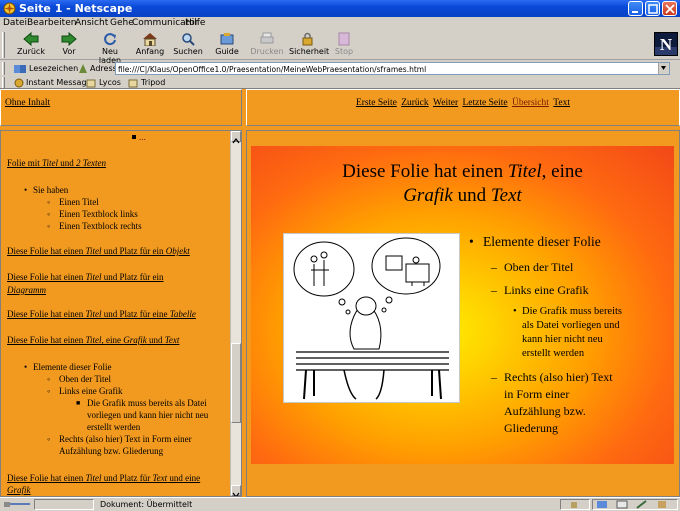 The height and width of the screenshot is (511, 680). What do you see at coordinates (267, 38) in the screenshot?
I see `print-icon` at bounding box center [267, 38].